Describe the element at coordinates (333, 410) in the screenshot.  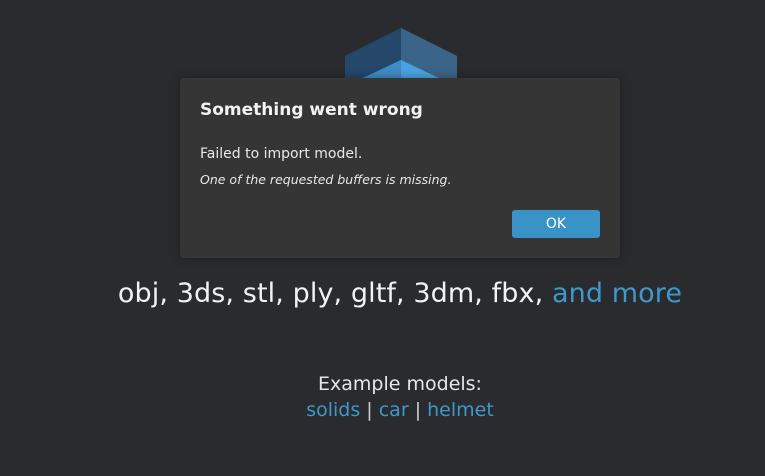
I see `example-link-solids: solids` at that location.